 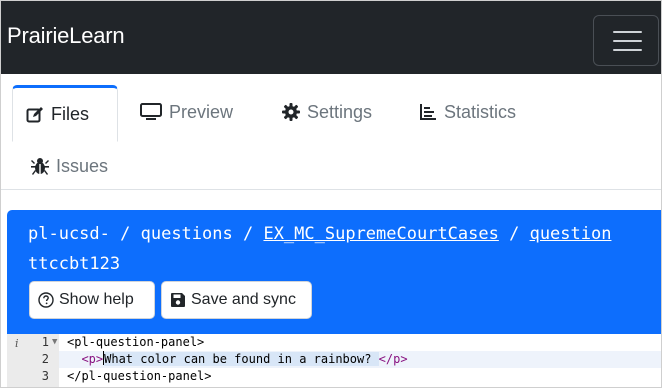 I want to click on question-circle-icon, so click(x=46, y=300).